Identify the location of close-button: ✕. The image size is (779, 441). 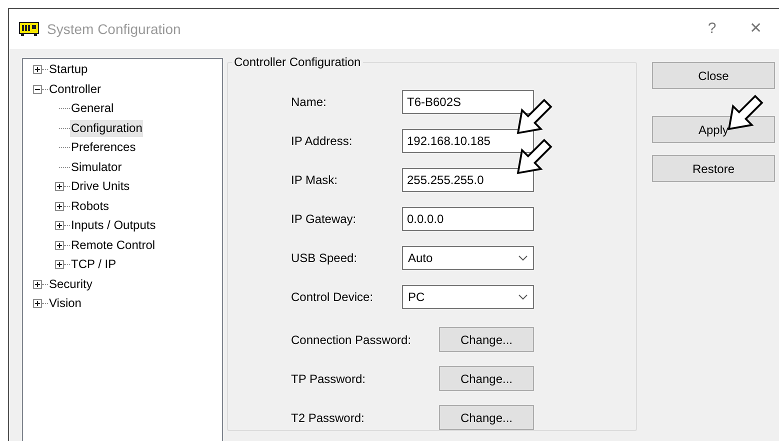
(756, 29).